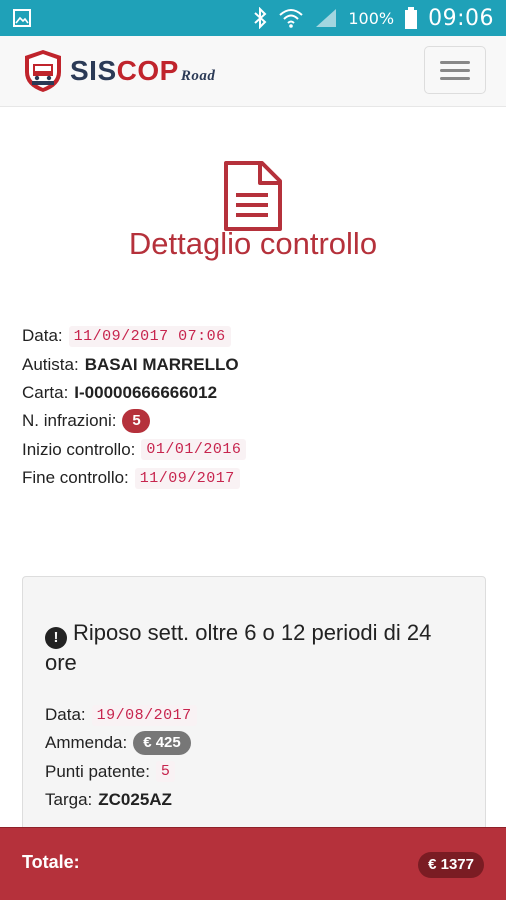  Describe the element at coordinates (252, 421) in the screenshot. I see `detail-row-infrazioni: N. infrazioni: 5` at that location.